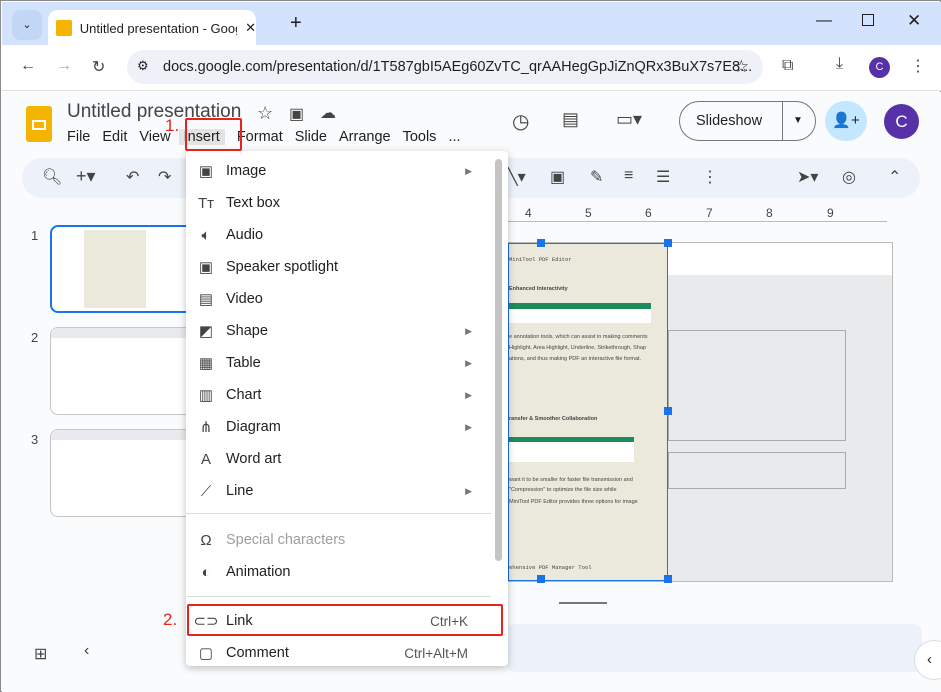 This screenshot has height=692, width=941. What do you see at coordinates (714, 648) in the screenshot?
I see `speaker-notes` at bounding box center [714, 648].